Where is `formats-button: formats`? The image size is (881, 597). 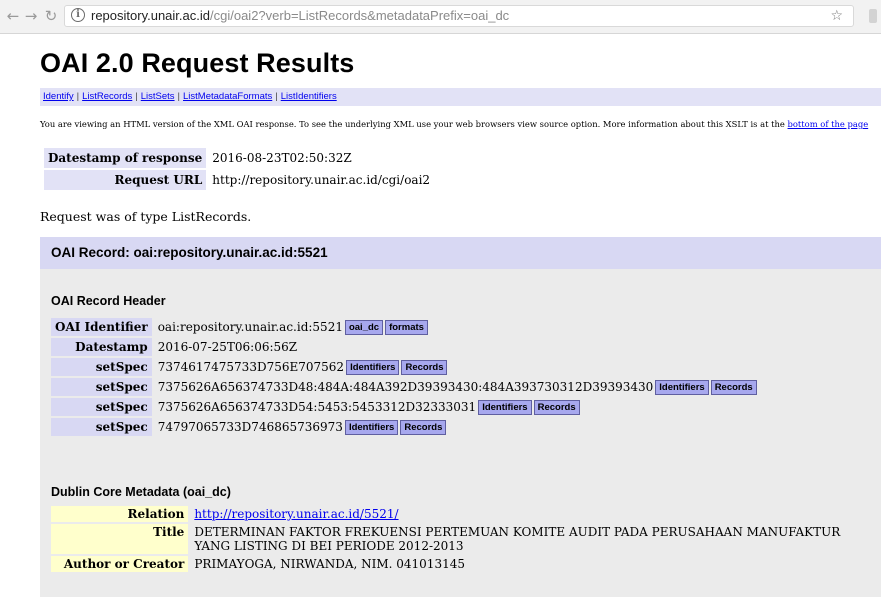 formats-button: formats is located at coordinates (406, 327).